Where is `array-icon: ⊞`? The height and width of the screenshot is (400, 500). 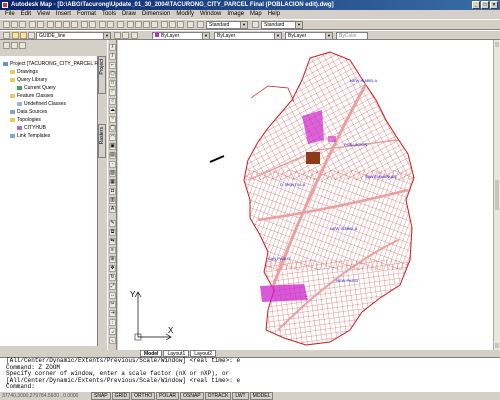
array-icon: ⊞ is located at coordinates (112, 259).